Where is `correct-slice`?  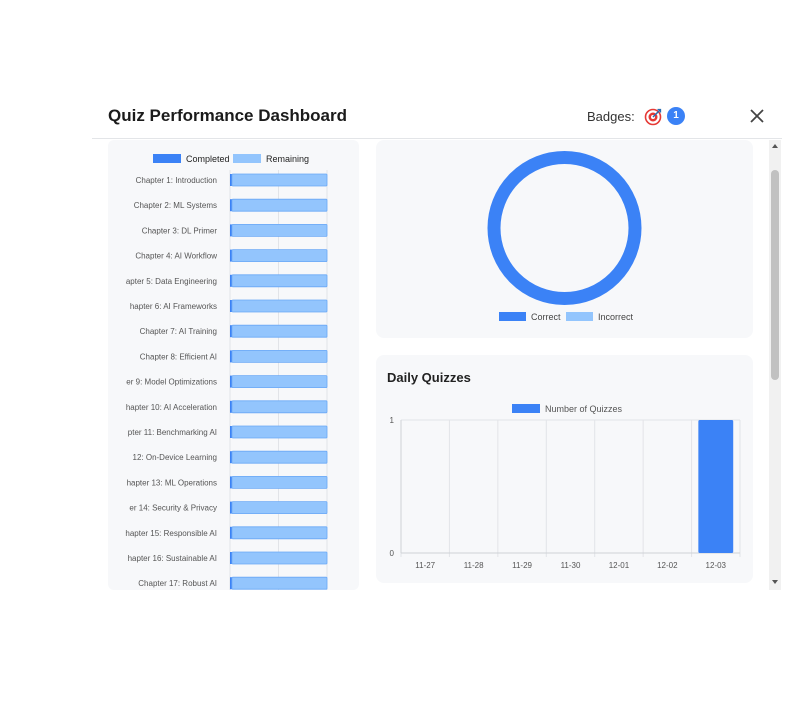
correct-slice is located at coordinates (564, 228).